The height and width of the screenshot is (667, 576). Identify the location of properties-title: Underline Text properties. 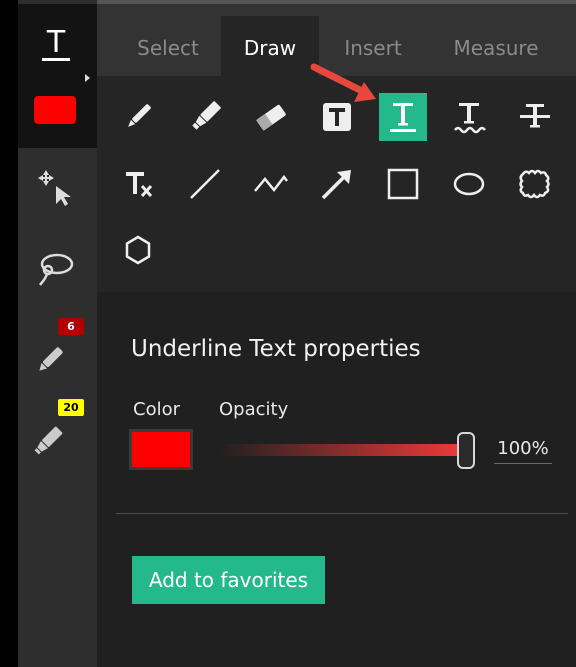
(276, 349).